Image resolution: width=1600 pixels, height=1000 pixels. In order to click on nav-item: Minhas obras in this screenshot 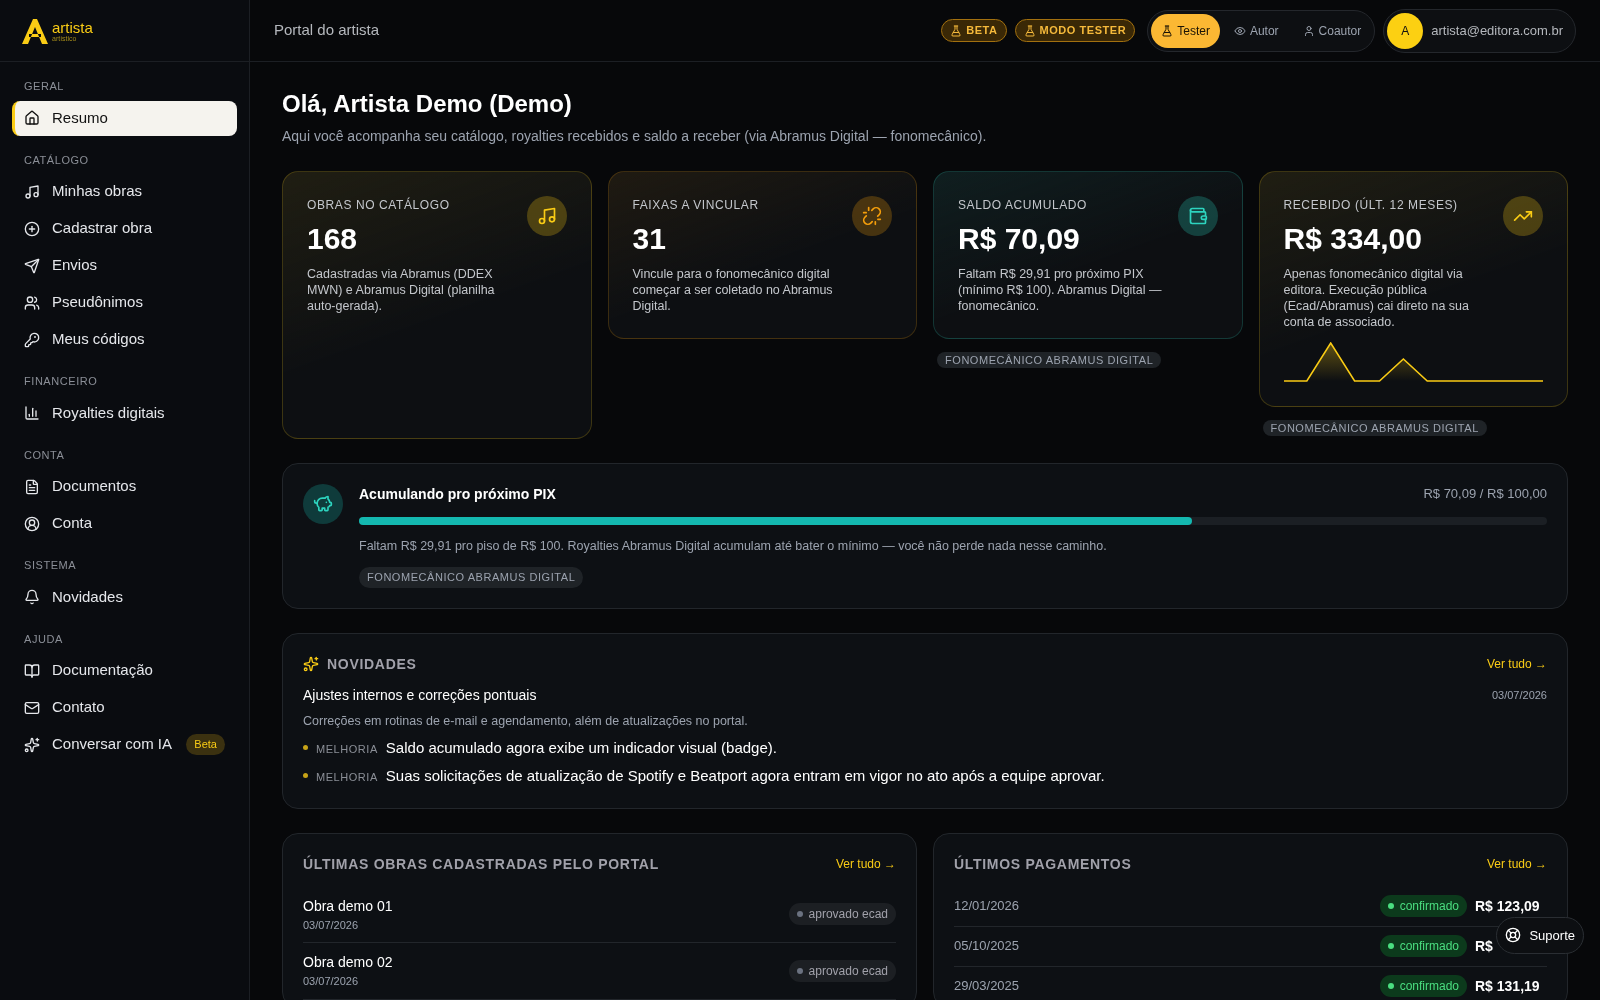, I will do `click(124, 191)`.